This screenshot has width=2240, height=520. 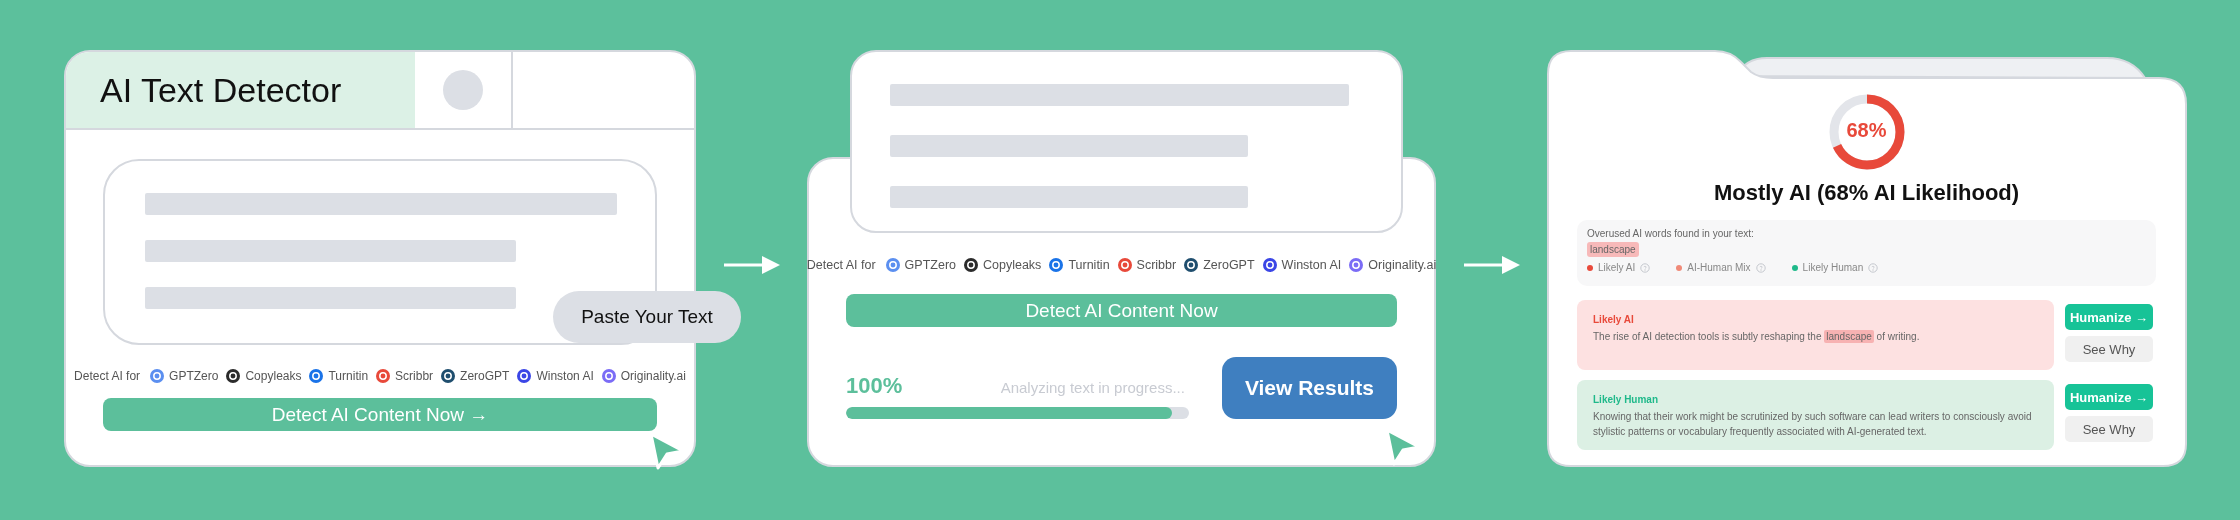 What do you see at coordinates (1833, 267) in the screenshot?
I see `legend-label: Likely Human` at bounding box center [1833, 267].